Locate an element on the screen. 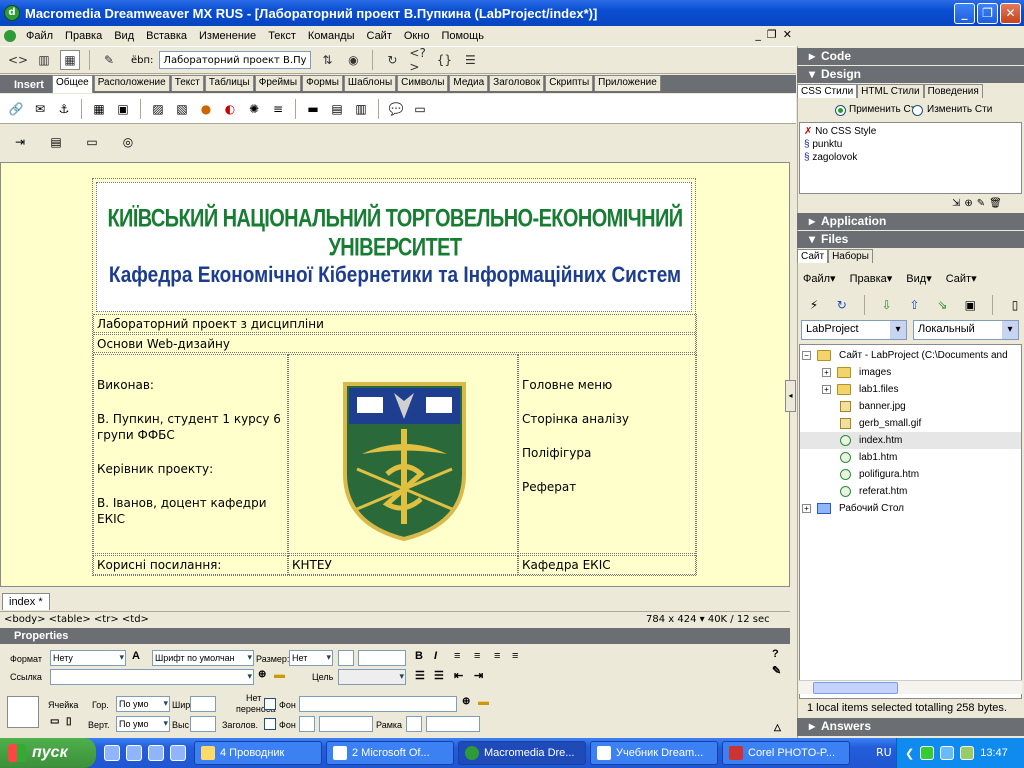  help-icon: ? is located at coordinates (775, 654).